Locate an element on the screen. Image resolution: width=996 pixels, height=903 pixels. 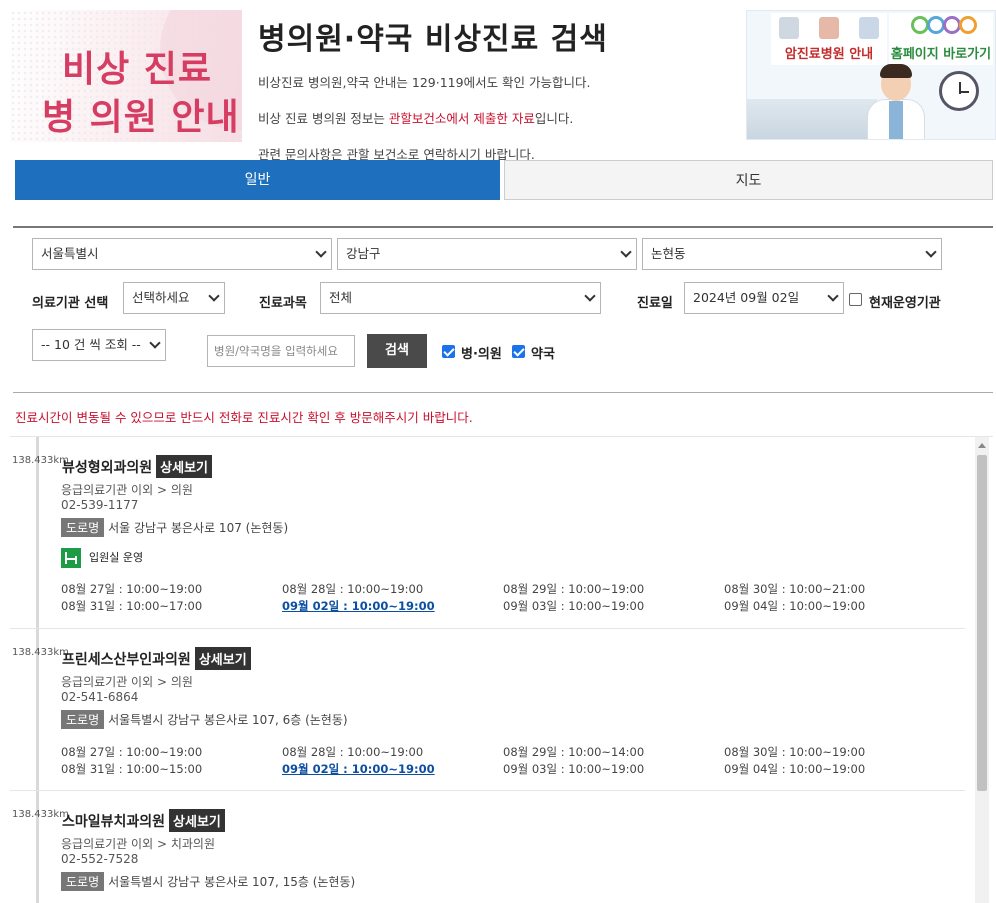
schedule-entry: 08월 30일 : 10:00~21:00 is located at coordinates (795, 589).